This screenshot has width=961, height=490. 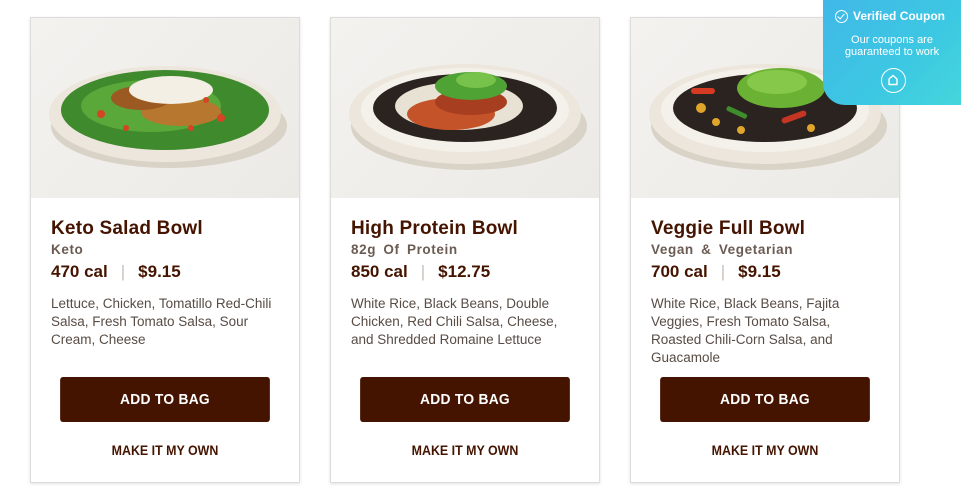 I want to click on nutrition-price: 850 cal | $12.75, so click(x=420, y=272).